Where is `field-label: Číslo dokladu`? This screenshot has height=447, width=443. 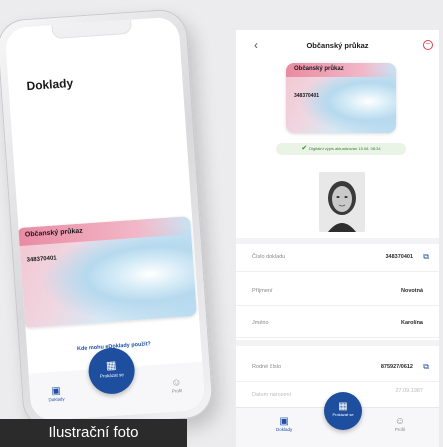
field-label: Číslo dokladu is located at coordinates (269, 257).